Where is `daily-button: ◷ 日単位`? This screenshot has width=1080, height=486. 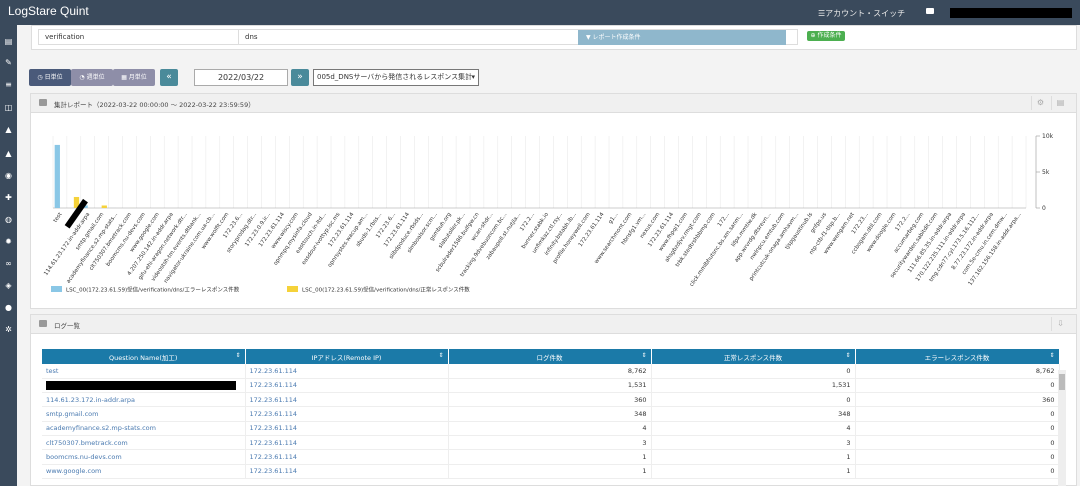
daily-button: ◷ 日単位 is located at coordinates (50, 77).